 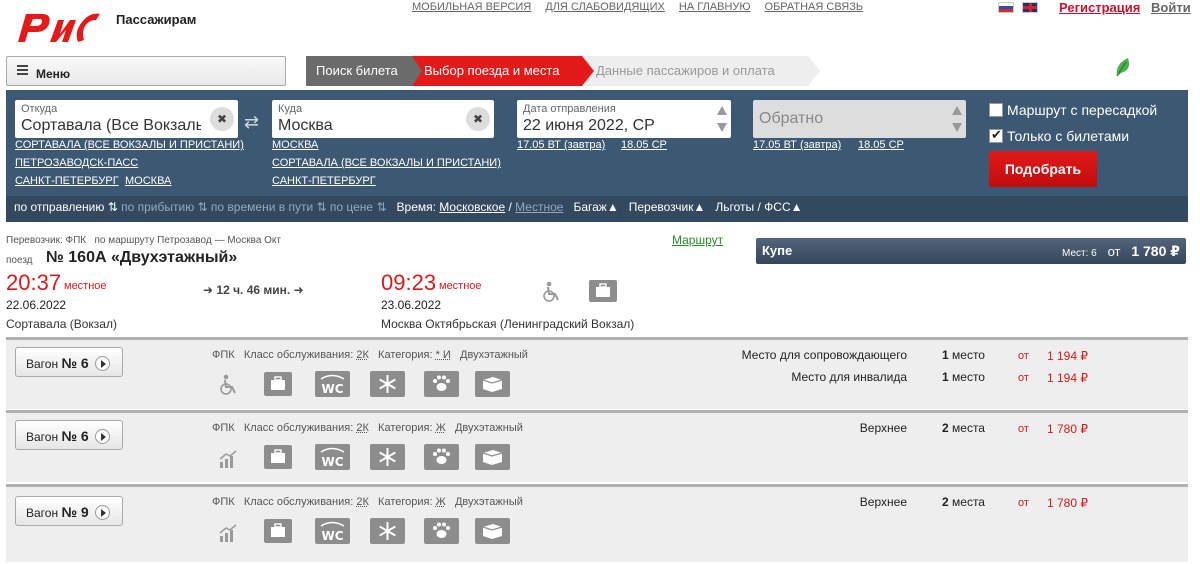 I want to click on return-date-field: Обратно, so click(x=859, y=119).